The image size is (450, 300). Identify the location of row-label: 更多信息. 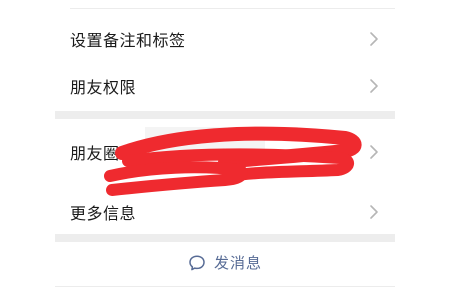
(103, 213).